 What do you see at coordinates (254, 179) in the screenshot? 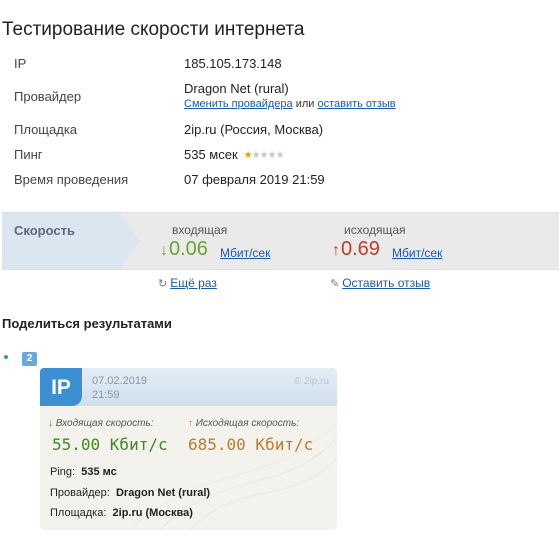
I see `time-value: 07 февраля 2019 21:59` at bounding box center [254, 179].